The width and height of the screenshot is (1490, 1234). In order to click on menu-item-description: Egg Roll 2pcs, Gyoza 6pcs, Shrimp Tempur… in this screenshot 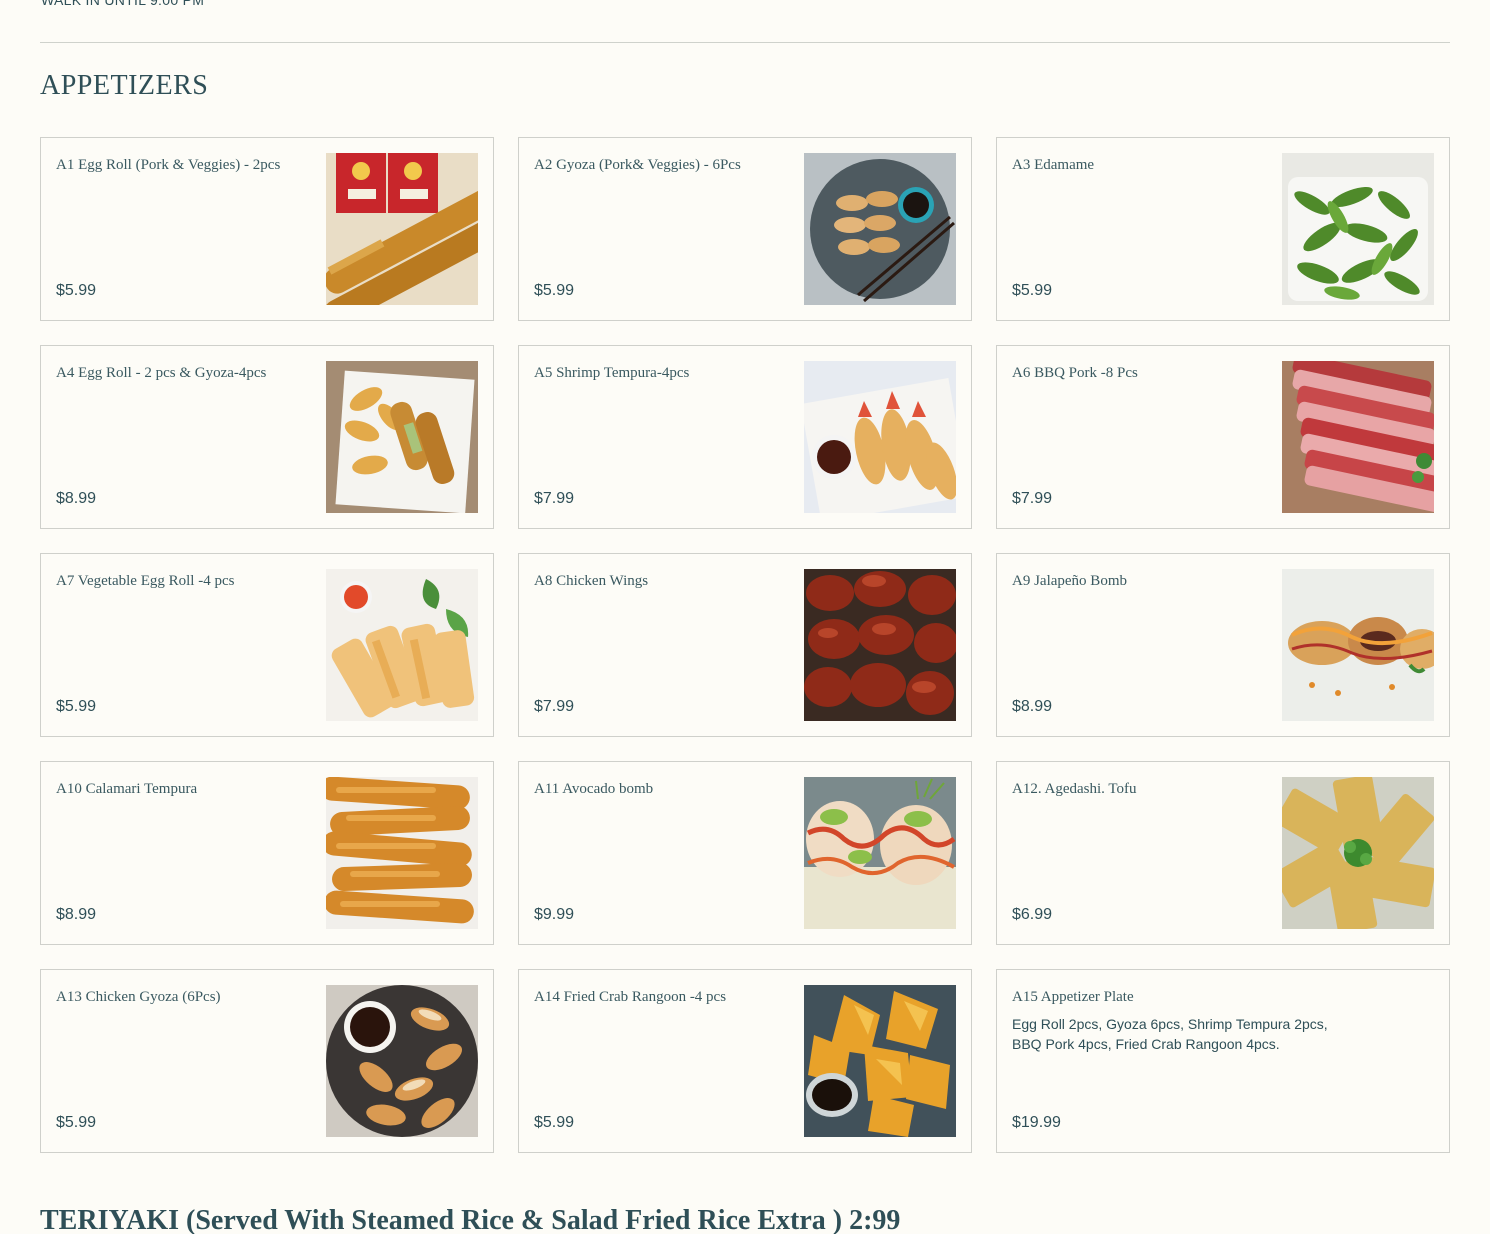, I will do `click(1170, 1034)`.